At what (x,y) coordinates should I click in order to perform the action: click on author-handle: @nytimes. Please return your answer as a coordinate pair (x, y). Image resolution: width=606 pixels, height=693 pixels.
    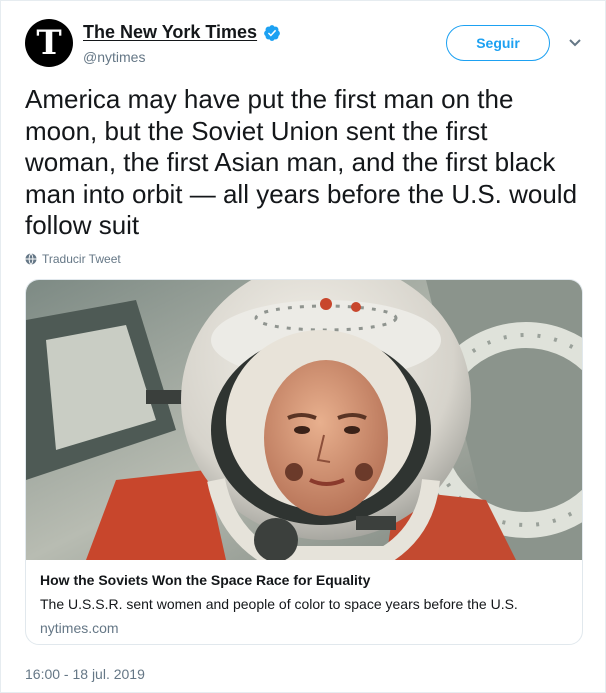
    Looking at the image, I should click on (182, 57).